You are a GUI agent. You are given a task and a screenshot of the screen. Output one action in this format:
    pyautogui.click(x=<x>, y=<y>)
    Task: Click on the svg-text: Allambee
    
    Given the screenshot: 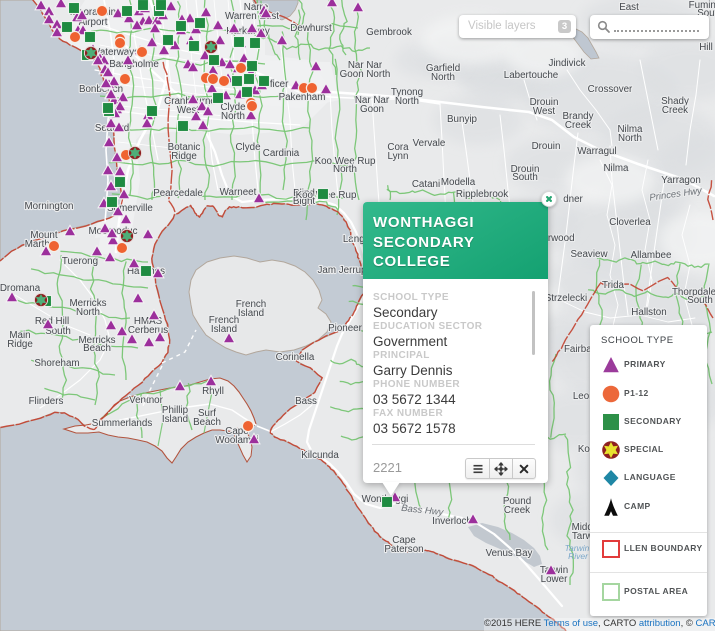 What is the action you would take?
    pyautogui.click(x=651, y=255)
    